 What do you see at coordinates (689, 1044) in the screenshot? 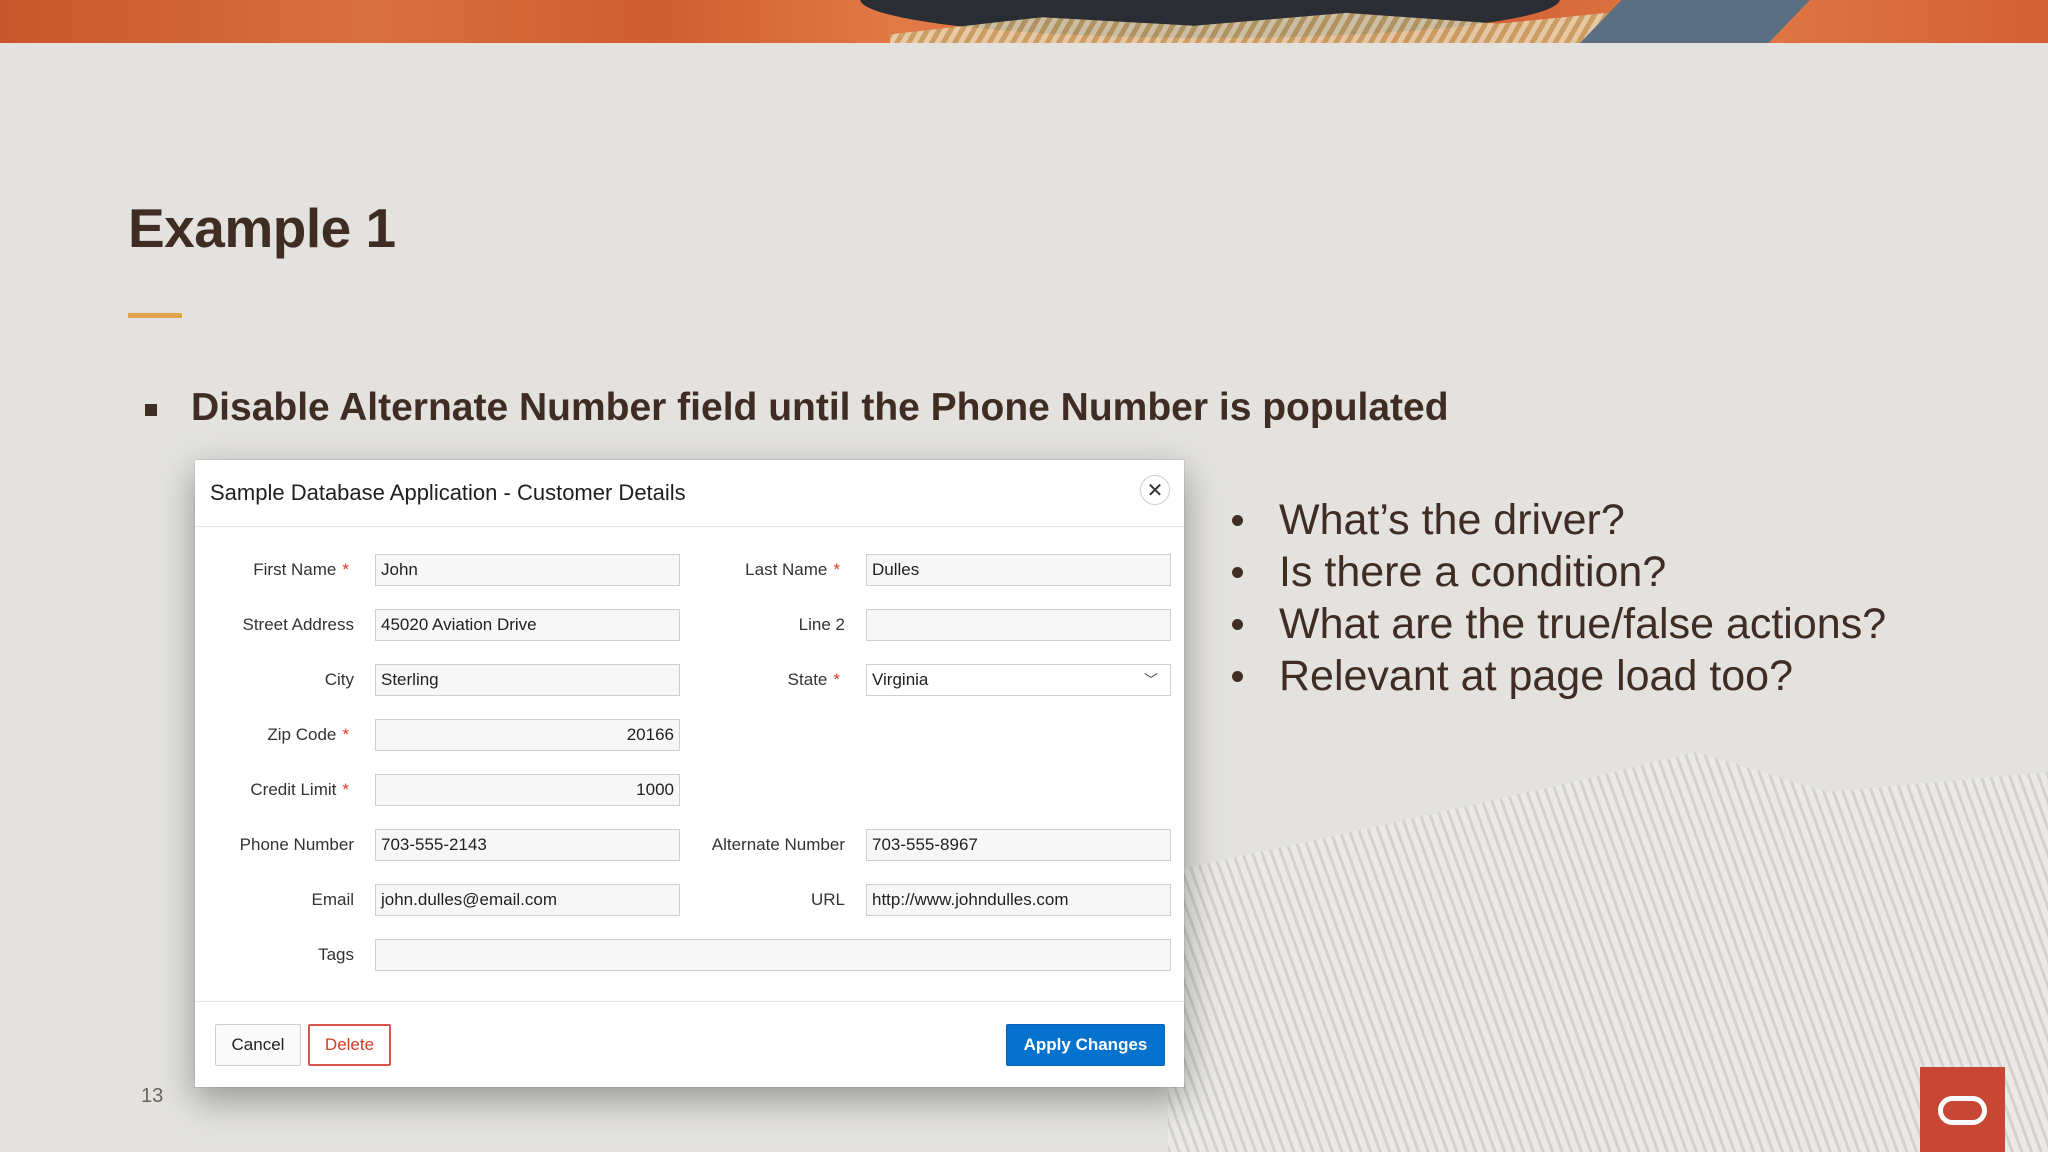
I see `dialog-footer: Cancel Delete Apply Changes` at bounding box center [689, 1044].